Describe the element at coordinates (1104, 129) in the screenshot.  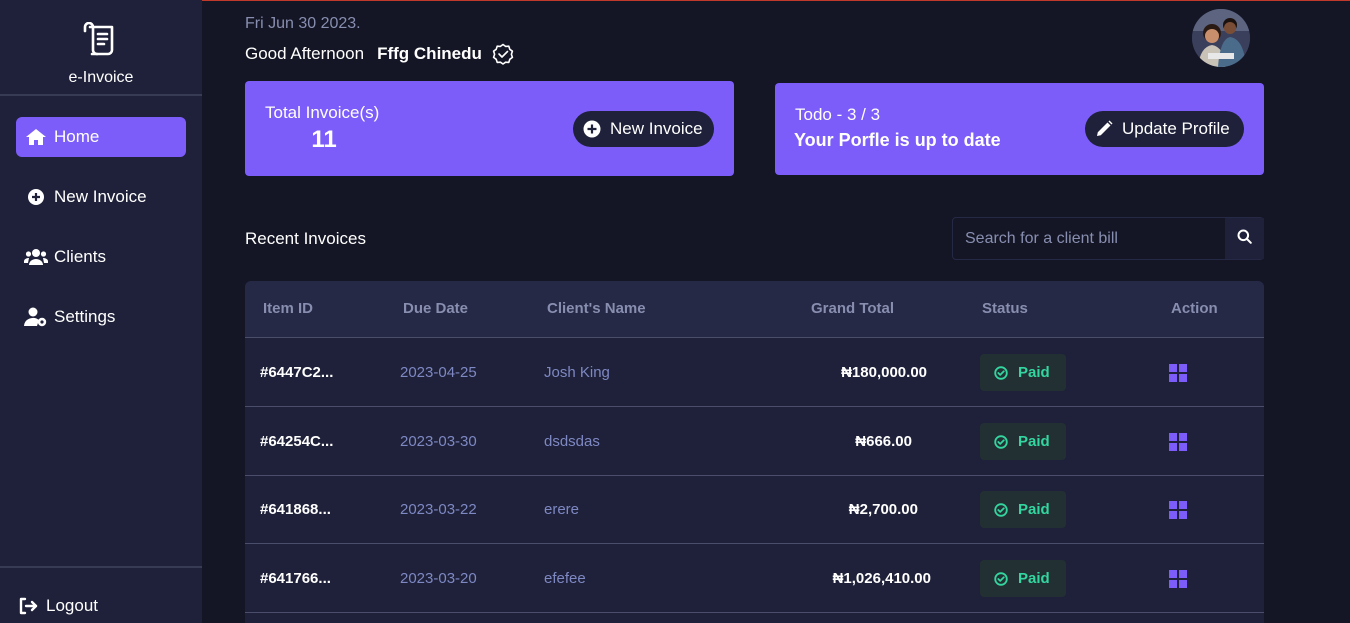
I see `pencil-icon` at that location.